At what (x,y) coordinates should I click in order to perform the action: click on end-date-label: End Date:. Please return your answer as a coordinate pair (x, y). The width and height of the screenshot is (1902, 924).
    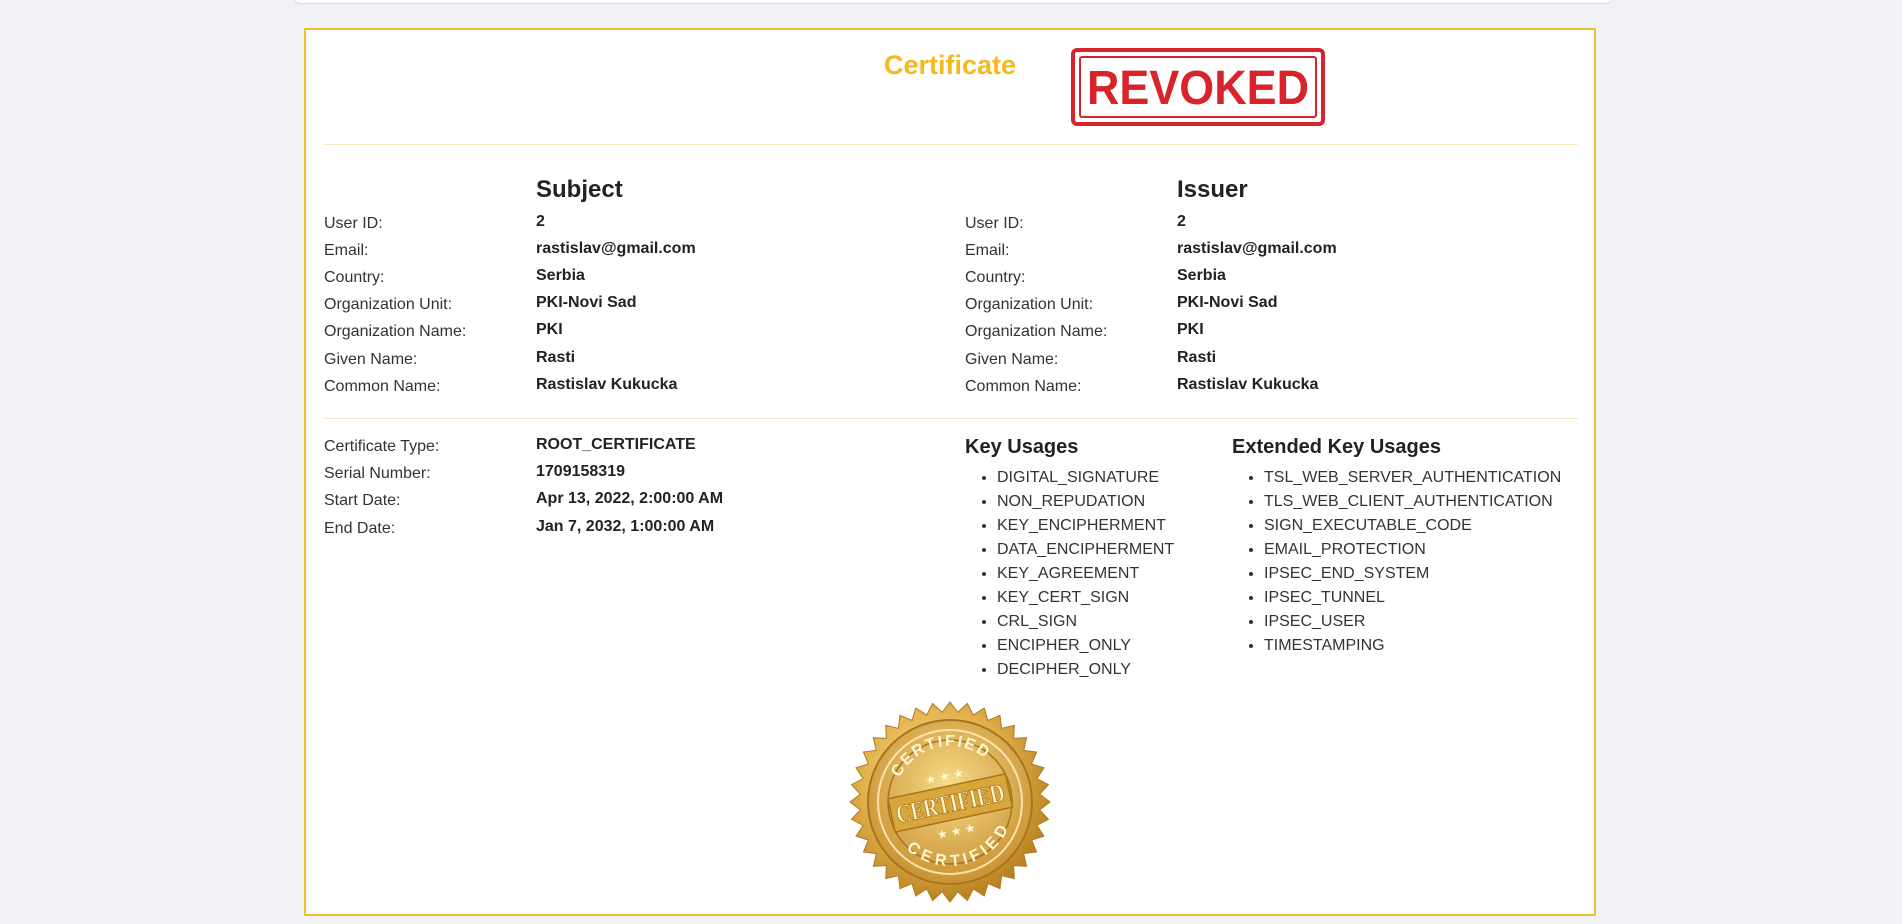
    Looking at the image, I should click on (360, 528).